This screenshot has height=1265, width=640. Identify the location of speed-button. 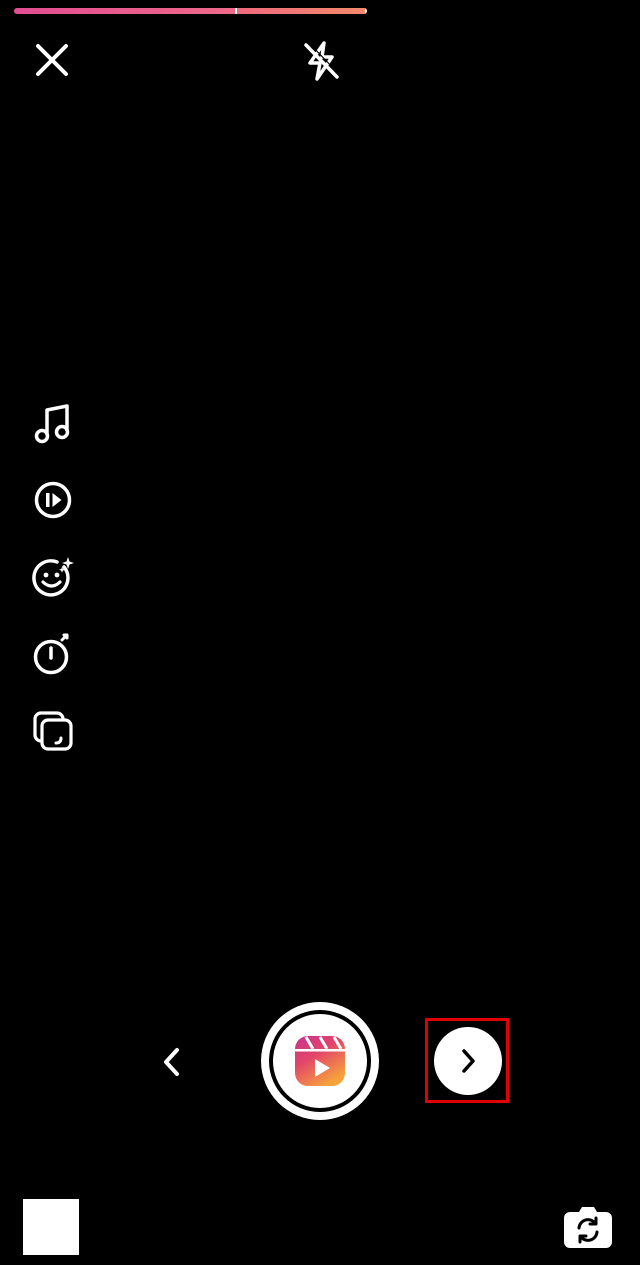
(53, 500).